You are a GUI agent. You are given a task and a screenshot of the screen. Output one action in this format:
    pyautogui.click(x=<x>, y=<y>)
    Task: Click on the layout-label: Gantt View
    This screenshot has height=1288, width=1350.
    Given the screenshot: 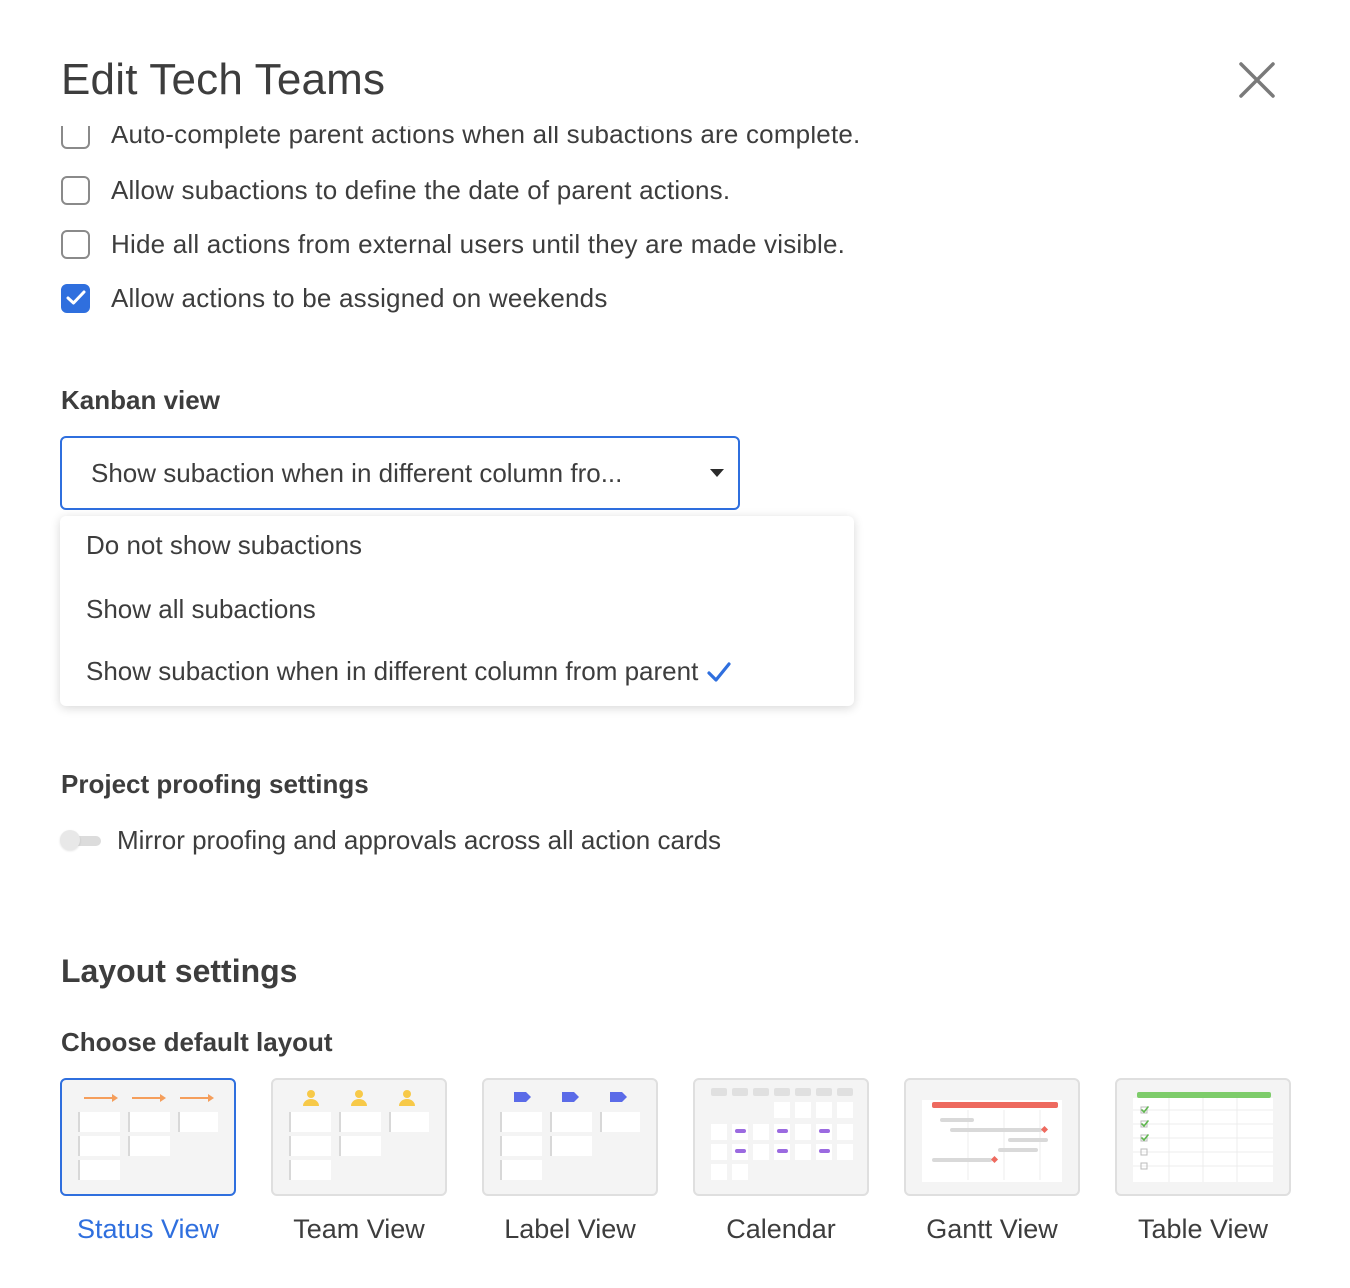 What is the action you would take?
    pyautogui.click(x=992, y=1229)
    